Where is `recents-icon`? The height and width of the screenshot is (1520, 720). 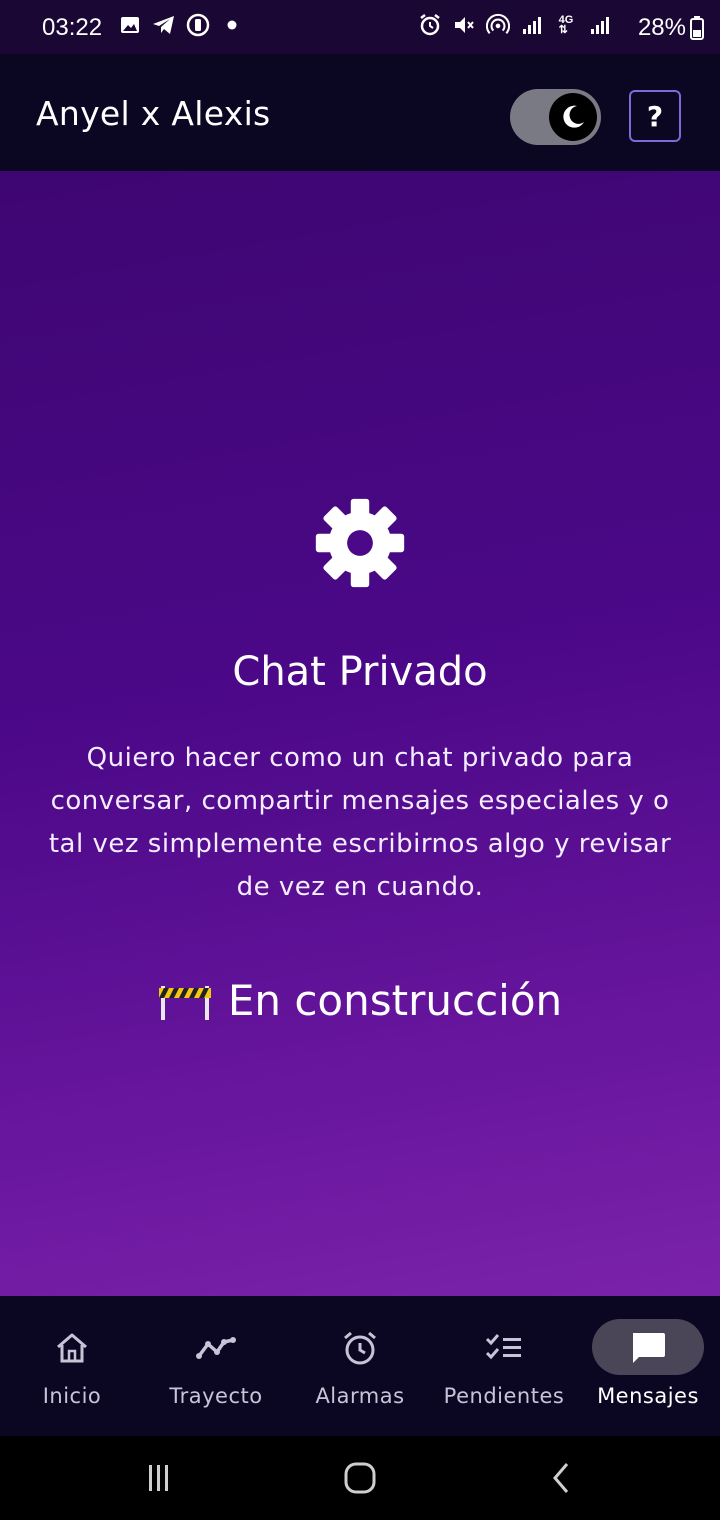 recents-icon is located at coordinates (158, 1478).